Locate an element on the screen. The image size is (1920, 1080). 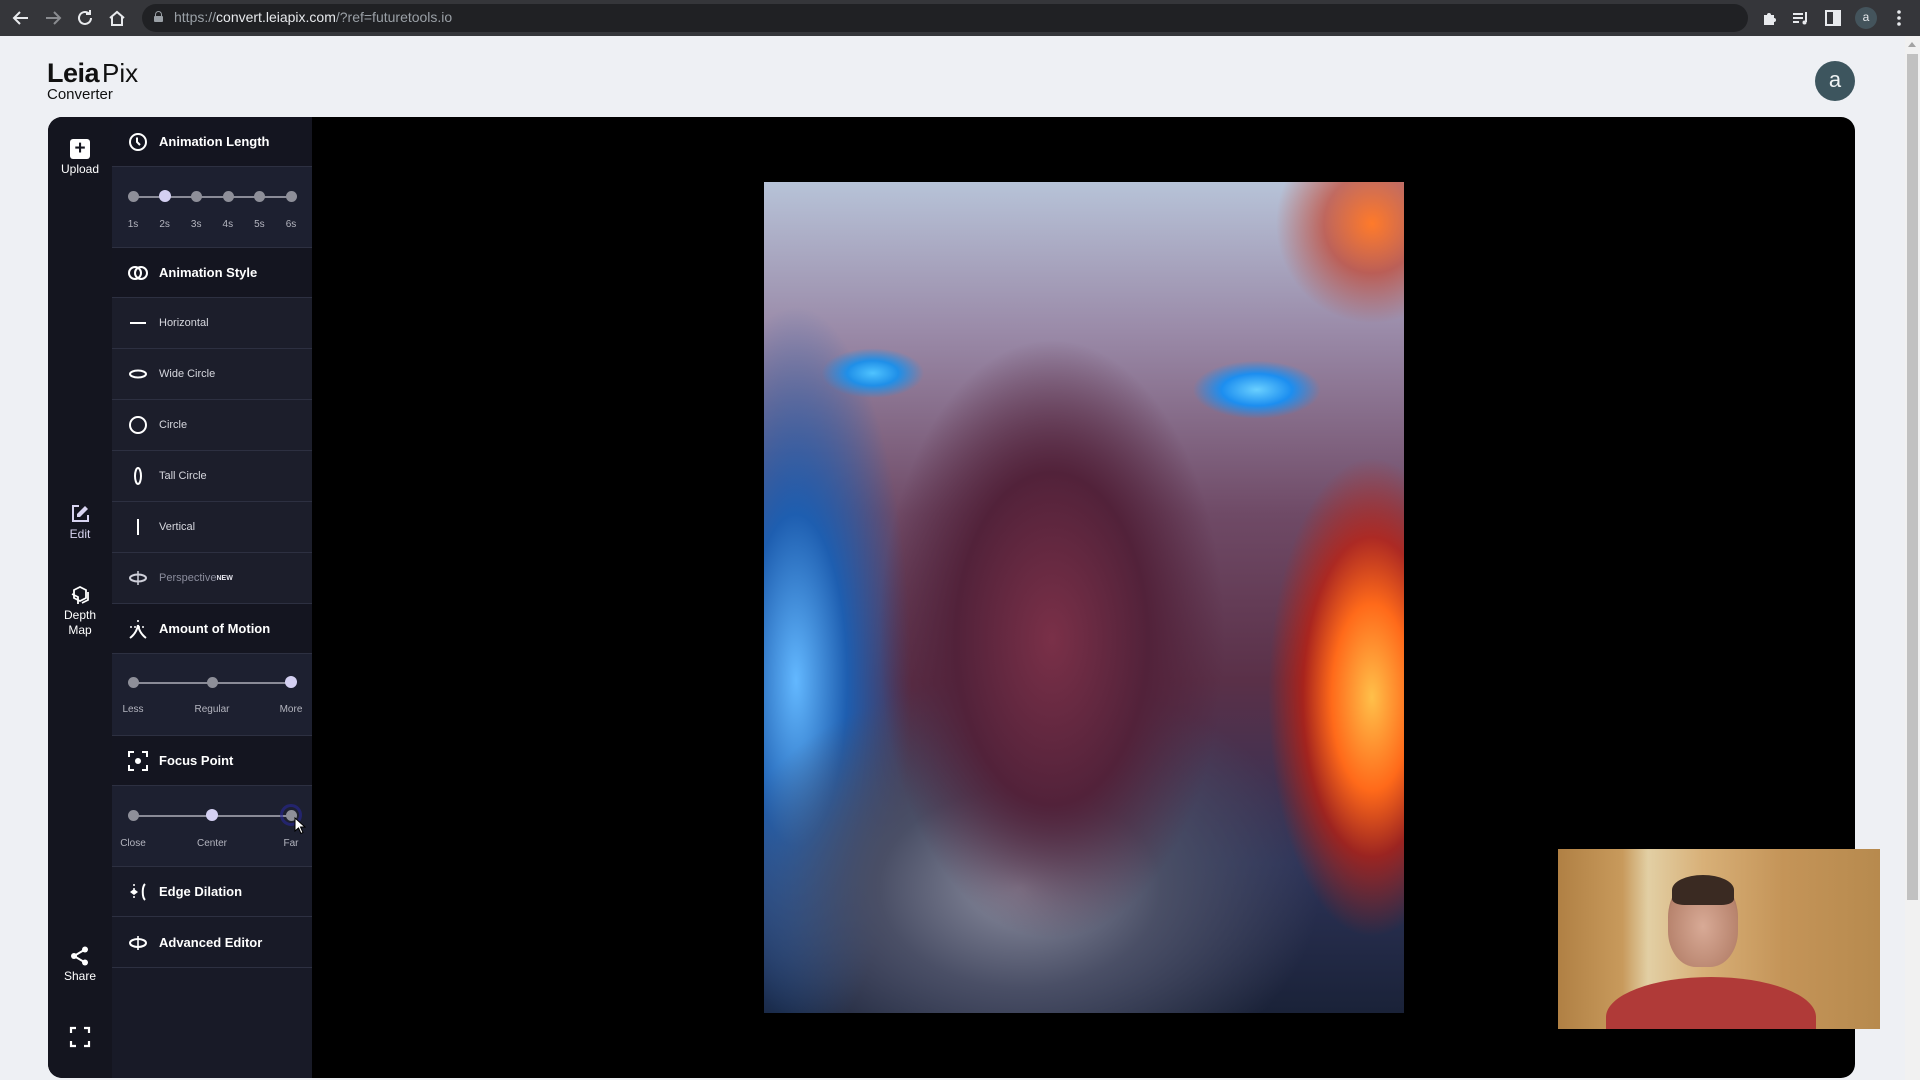
webcam-person-body is located at coordinates (1711, 1003).